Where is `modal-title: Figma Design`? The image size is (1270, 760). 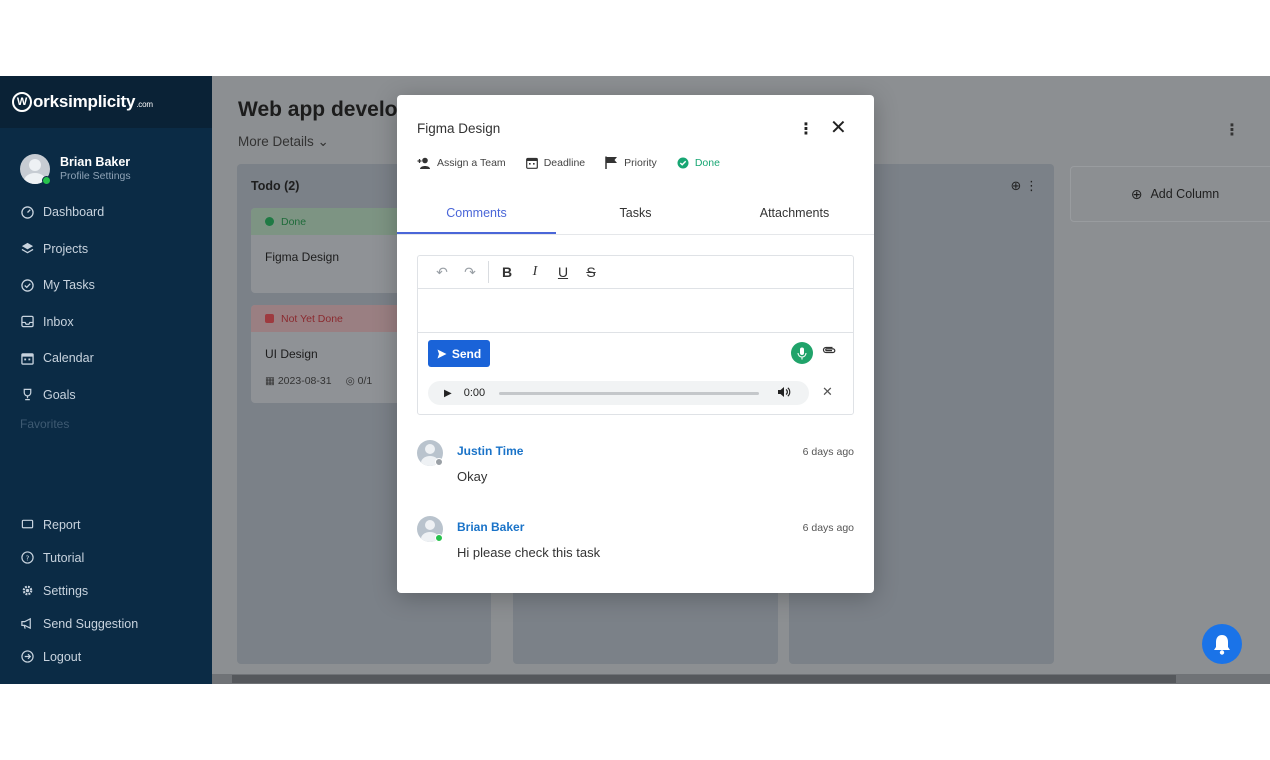 modal-title: Figma Design is located at coordinates (459, 128).